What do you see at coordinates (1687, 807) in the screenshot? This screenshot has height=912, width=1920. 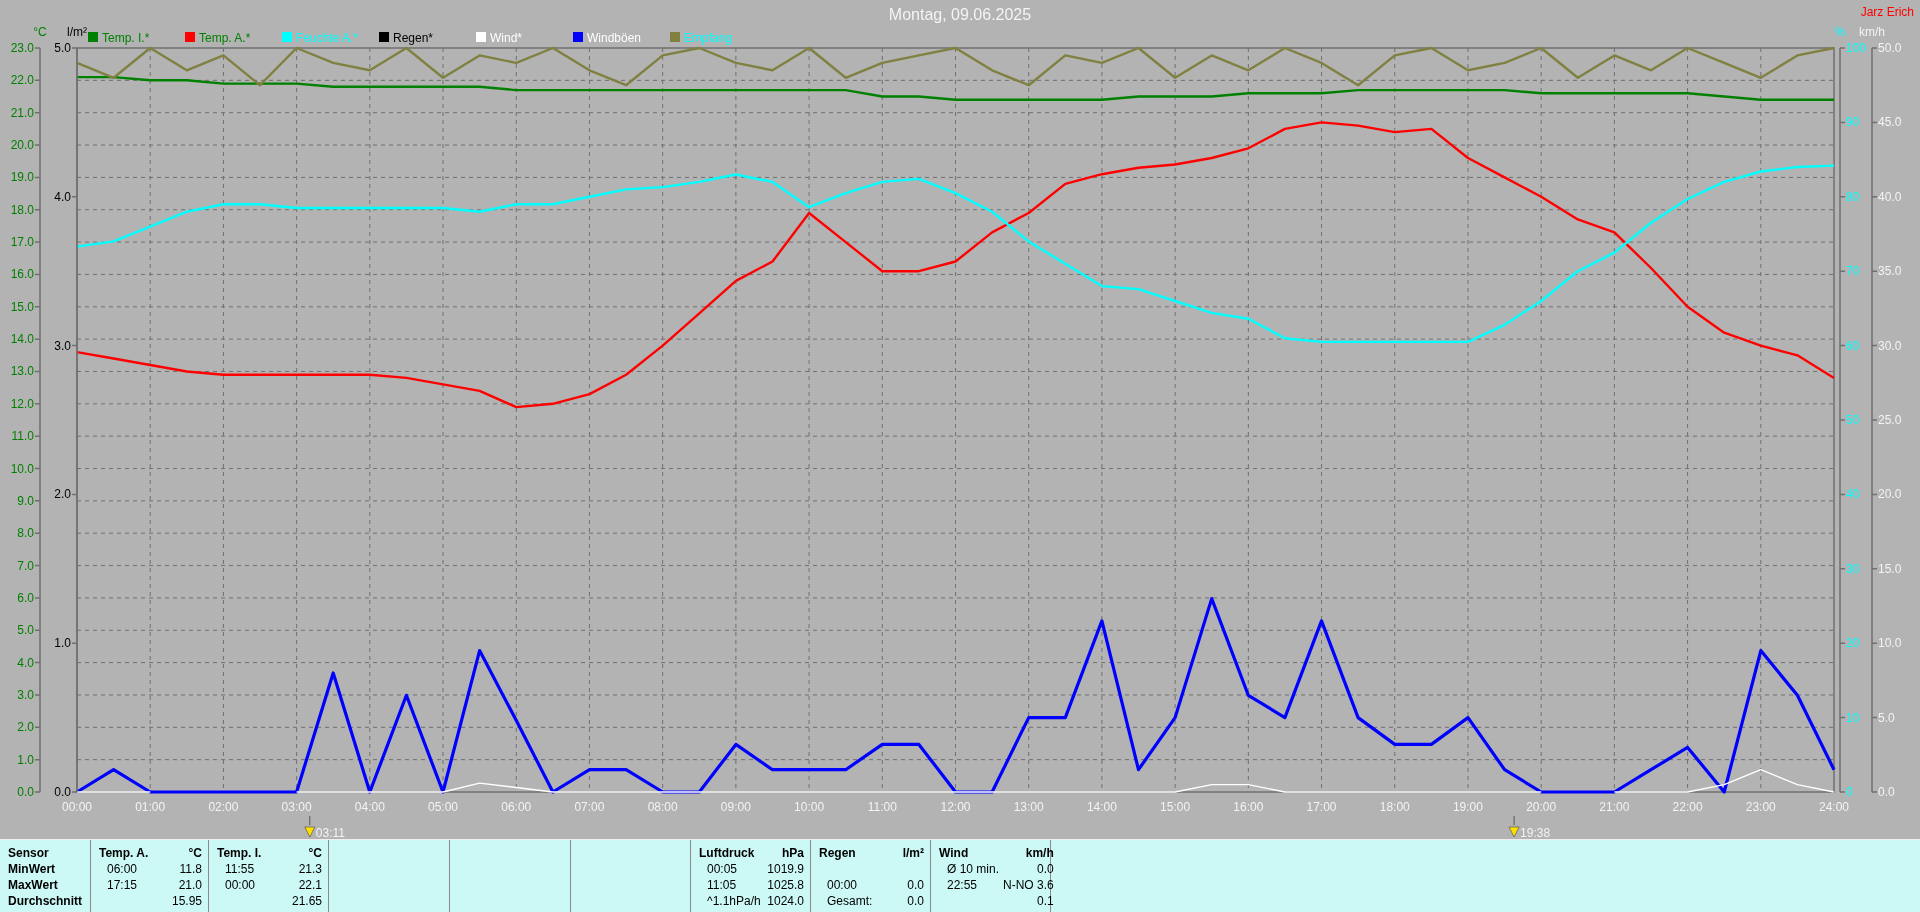 I see `axis-label: 22:00` at bounding box center [1687, 807].